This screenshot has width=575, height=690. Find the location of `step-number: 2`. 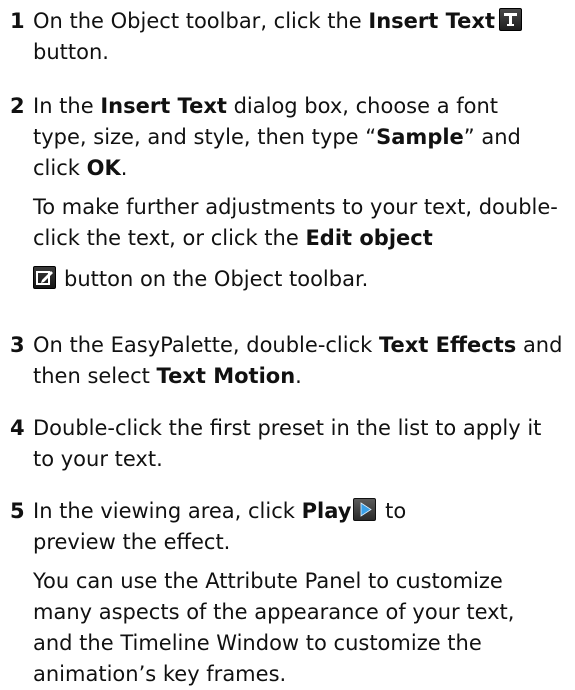

step-number: 2 is located at coordinates (17, 106).